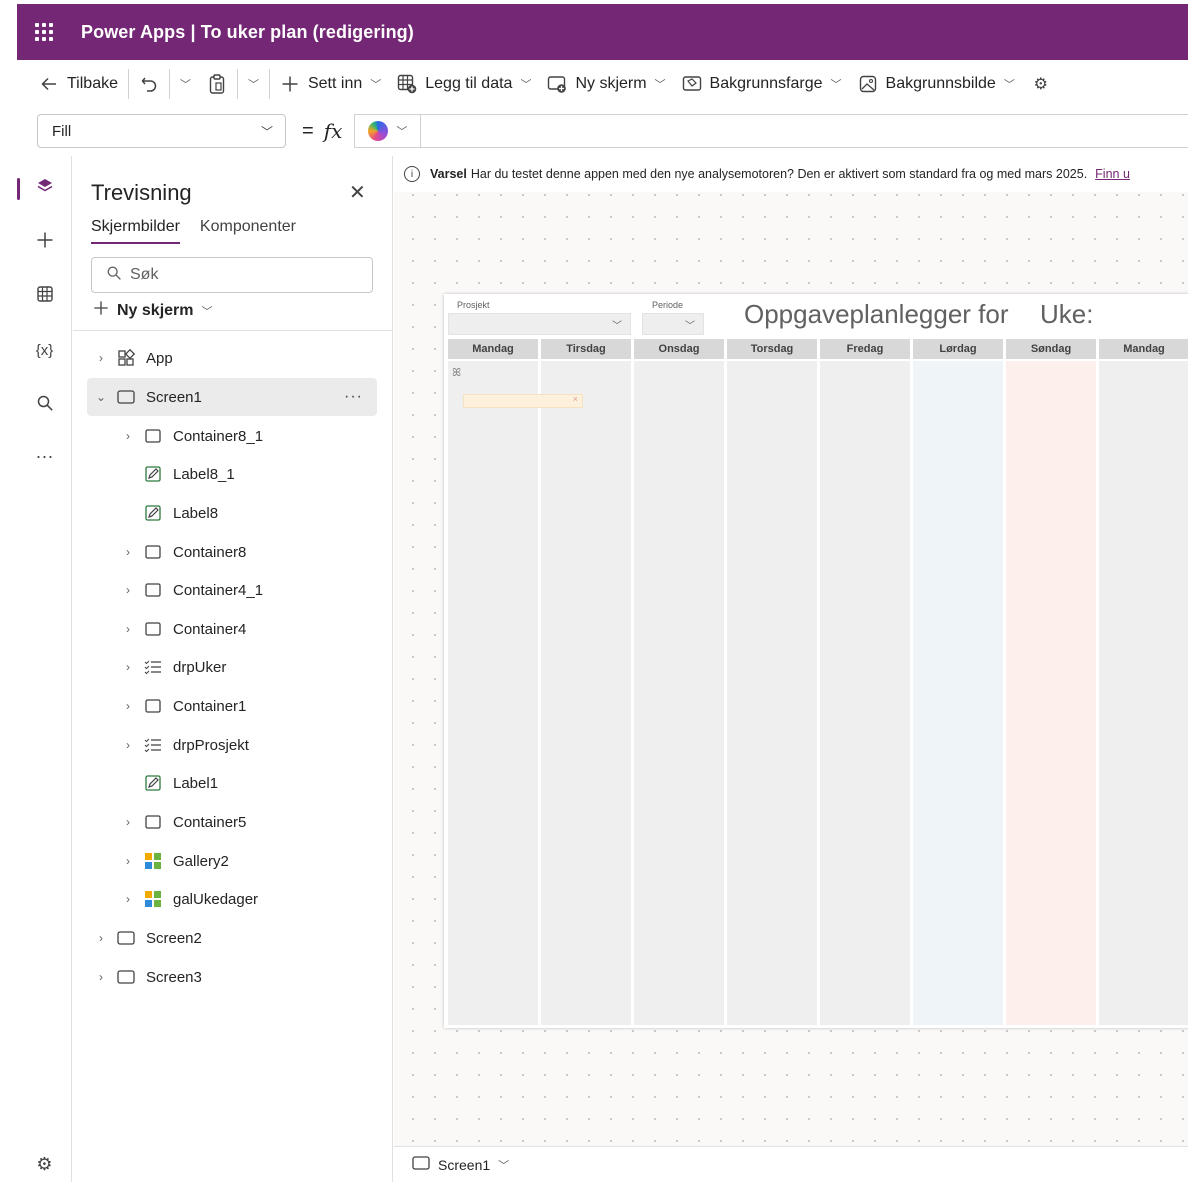 Image resolution: width=1188 pixels, height=1182 pixels. Describe the element at coordinates (159, 358) in the screenshot. I see `node-label: App` at that location.